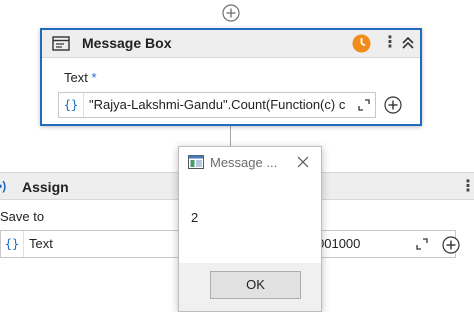 This screenshot has height=312, width=474. Describe the element at coordinates (41, 243) in the screenshot. I see `save-to-value: Text` at that location.